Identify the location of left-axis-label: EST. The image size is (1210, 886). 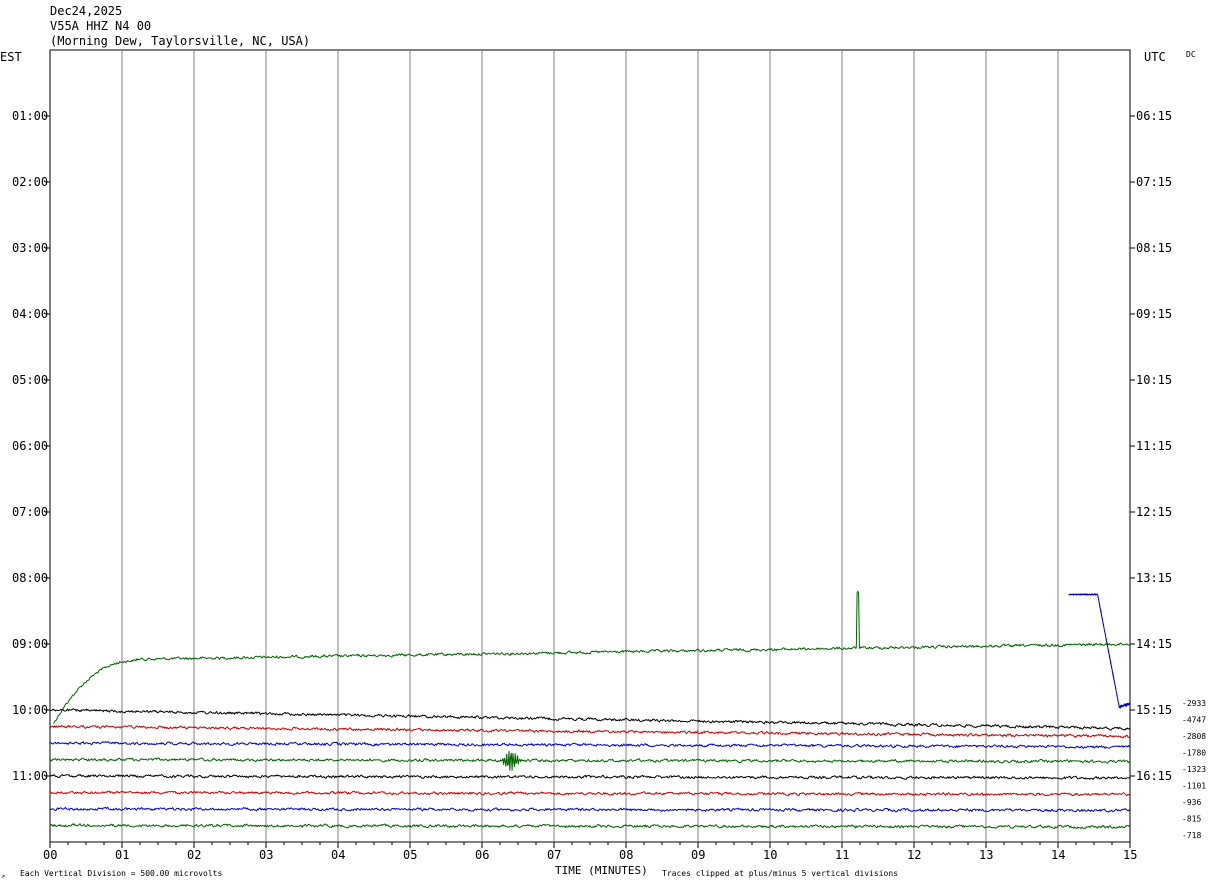
(11, 57).